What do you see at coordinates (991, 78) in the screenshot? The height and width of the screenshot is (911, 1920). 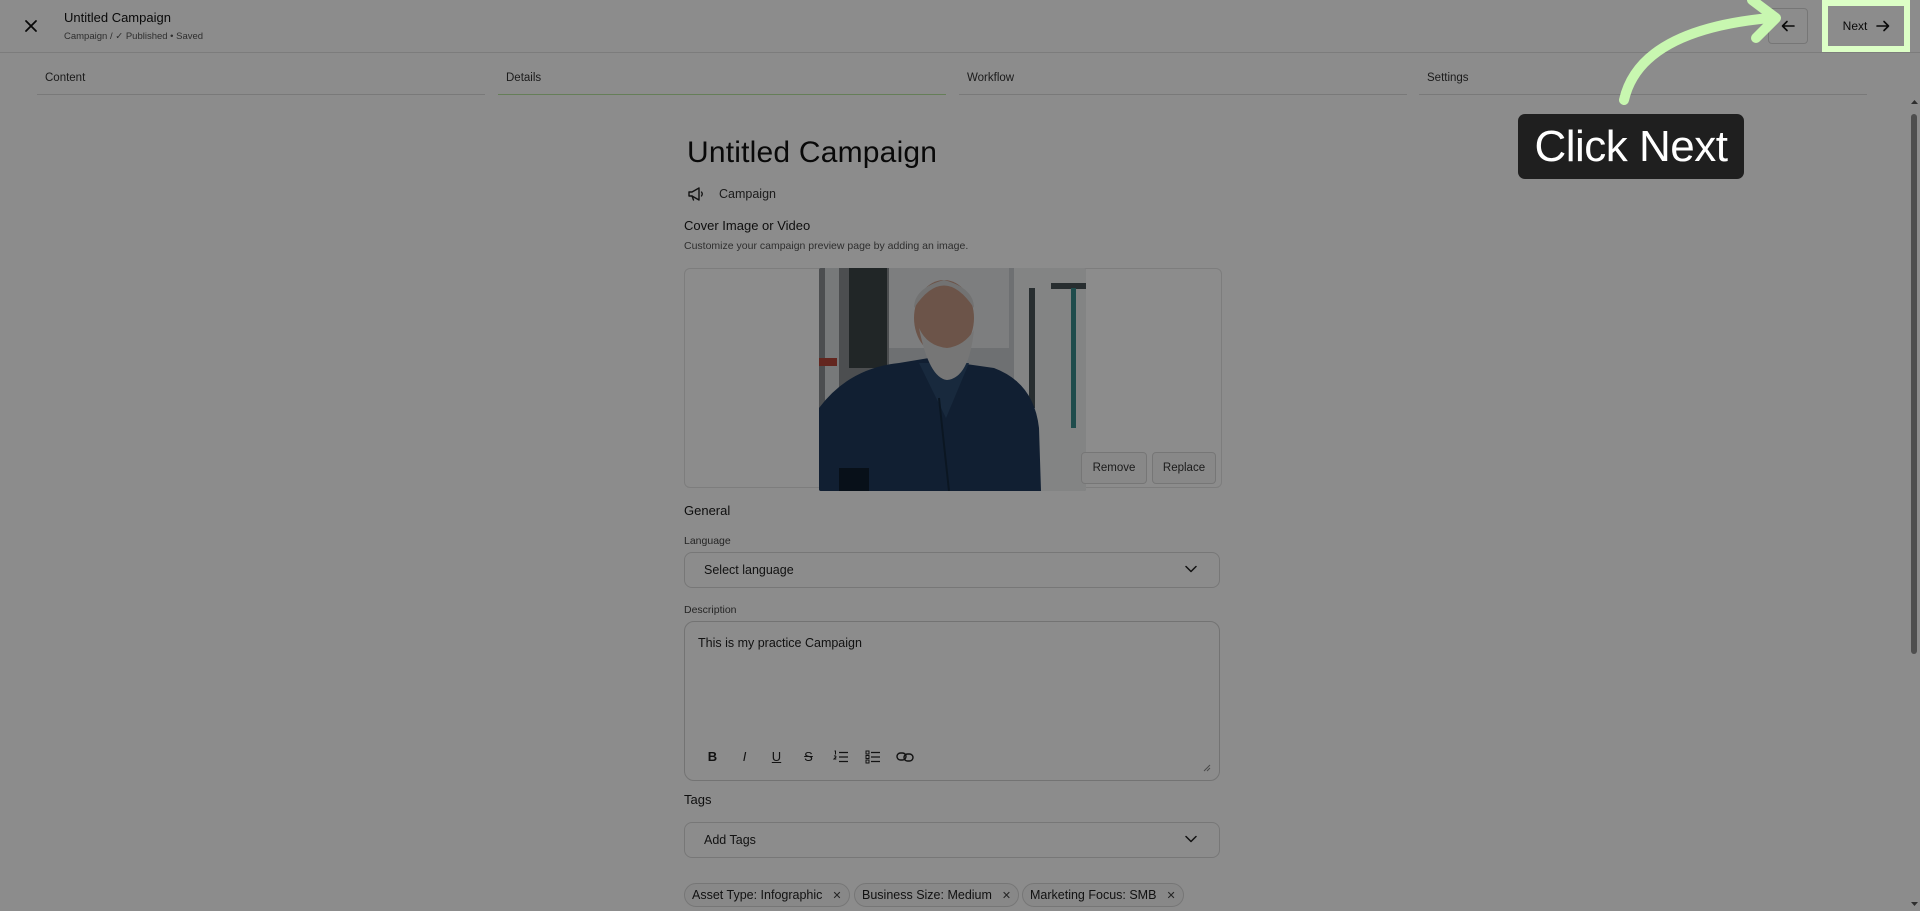 I see `tab-label: Workflow` at bounding box center [991, 78].